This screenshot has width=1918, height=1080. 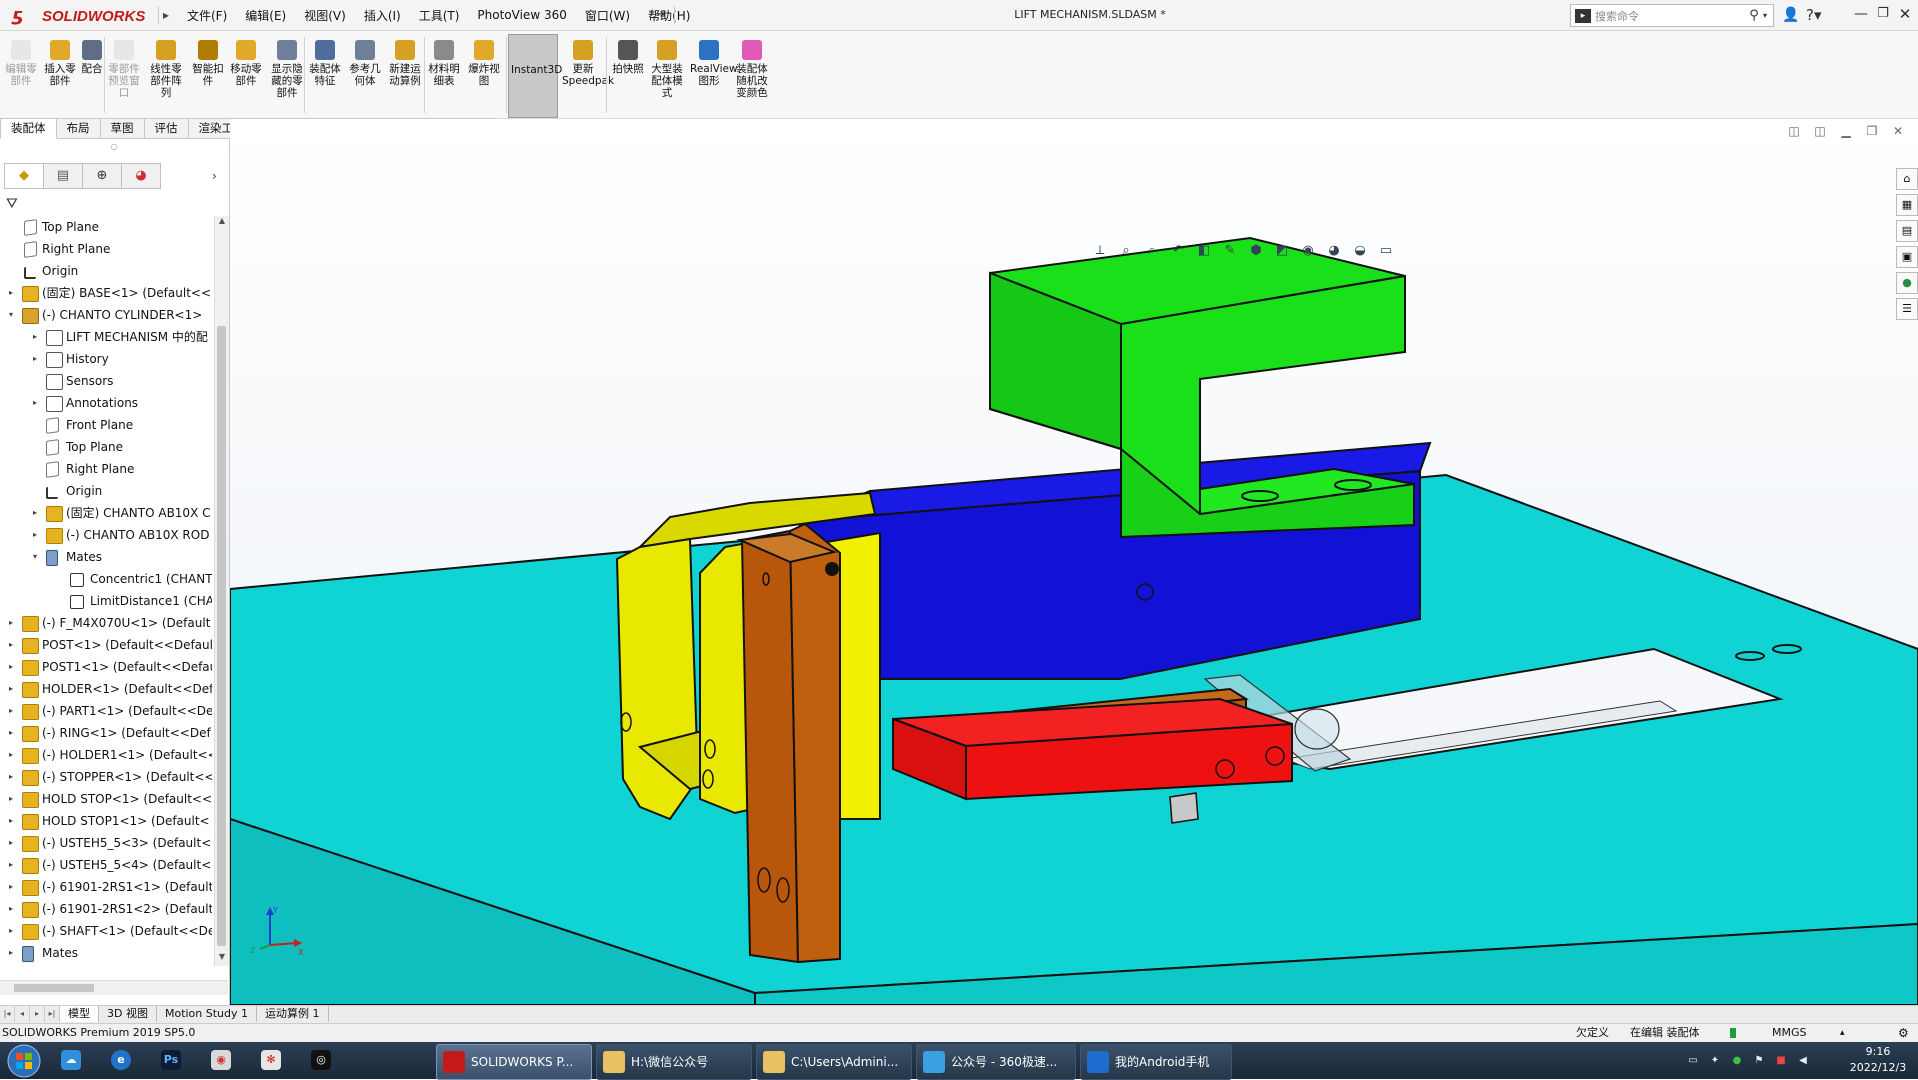 What do you see at coordinates (106, 821) in the screenshot?
I see `tree-node: ▸ HOLD STOP1<1> (Default<` at bounding box center [106, 821].